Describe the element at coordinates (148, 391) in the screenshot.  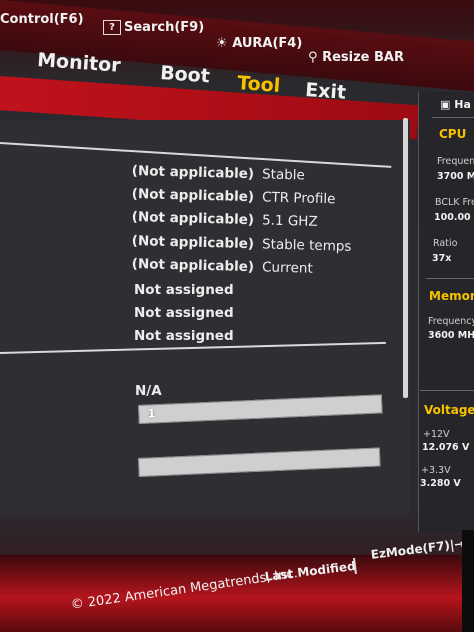
I see `profile-status: N/A` at that location.